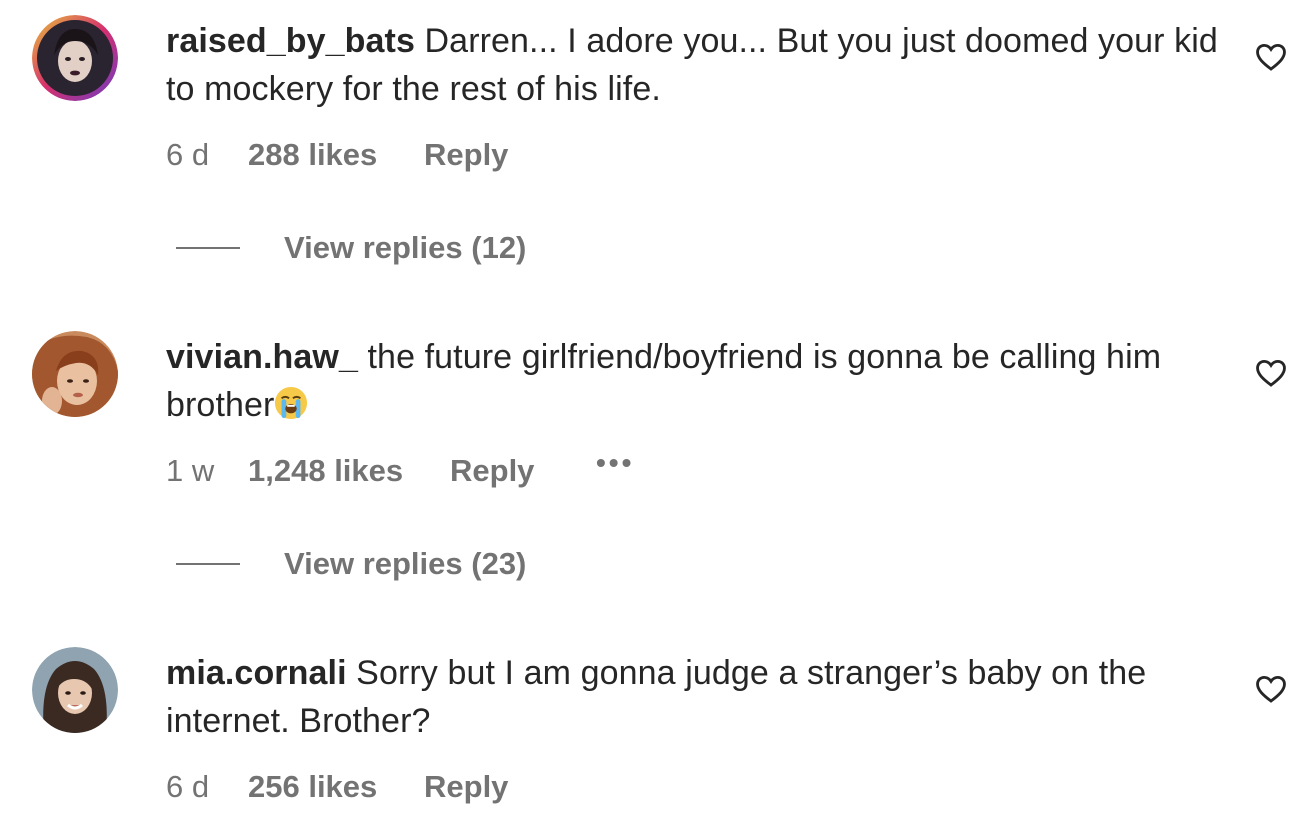  What do you see at coordinates (190, 470) in the screenshot?
I see `comment-time: 1 w` at bounding box center [190, 470].